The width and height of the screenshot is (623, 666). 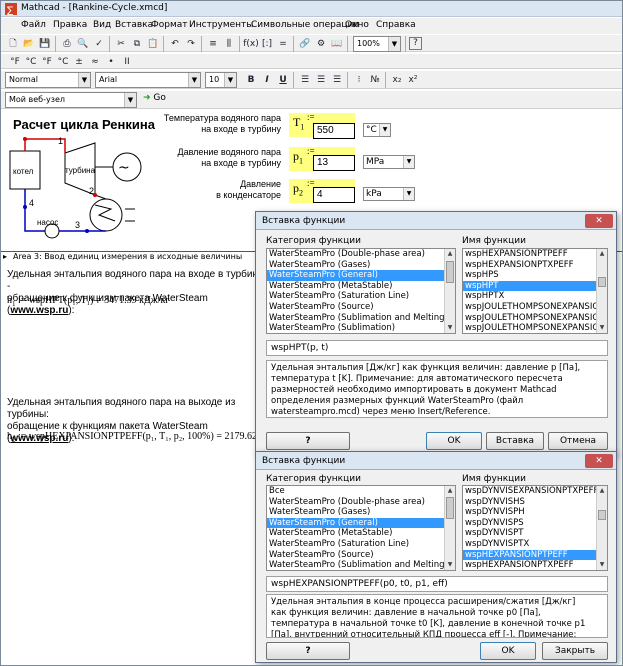 What do you see at coordinates (535, 328) in the screenshot?
I see `function-list-item: wspJOULETHOMPSONEXPANSIONPH` at bounding box center [535, 328].